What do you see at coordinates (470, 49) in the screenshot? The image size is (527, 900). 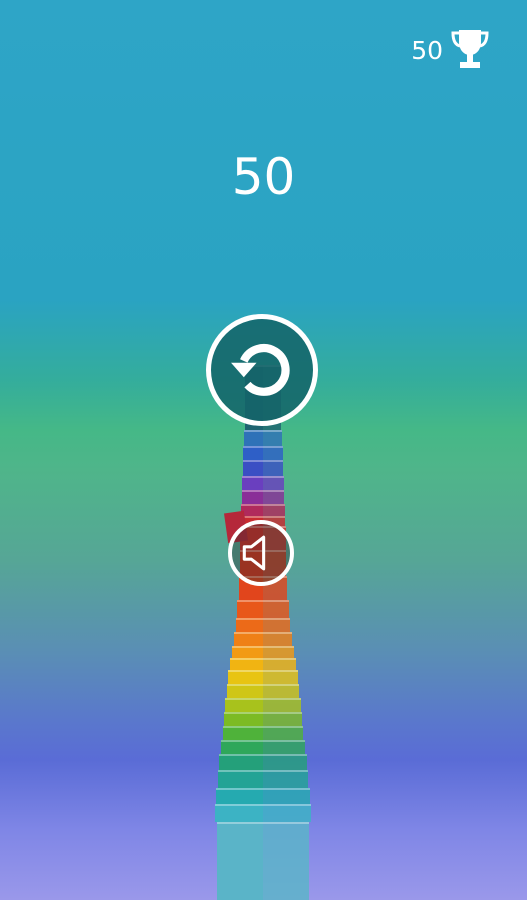 I see `trophy-icon` at bounding box center [470, 49].